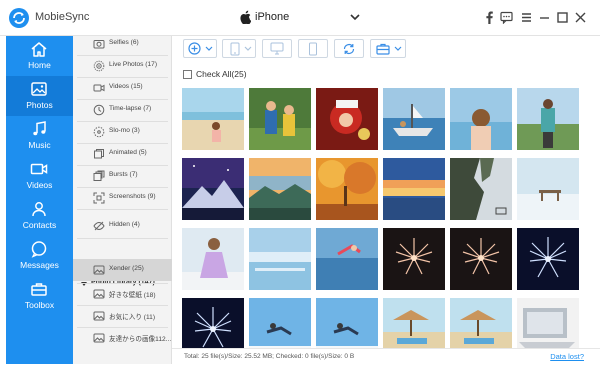 This screenshot has height=370, width=600. What do you see at coordinates (383, 49) in the screenshot?
I see `toolbox-dropdown-icon` at bounding box center [383, 49].